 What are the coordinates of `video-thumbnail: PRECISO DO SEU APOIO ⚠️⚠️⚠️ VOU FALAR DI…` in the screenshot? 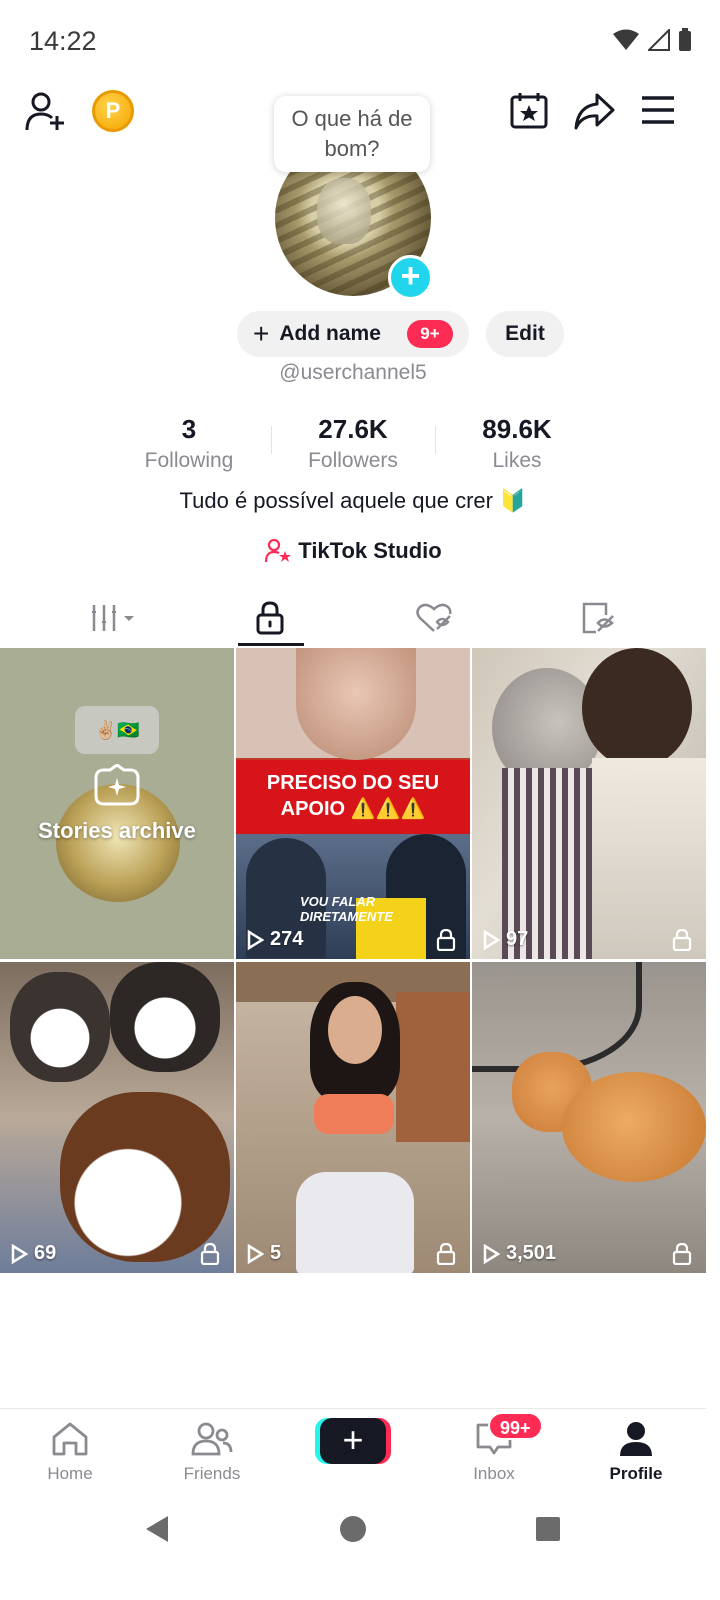 It's located at (353, 803).